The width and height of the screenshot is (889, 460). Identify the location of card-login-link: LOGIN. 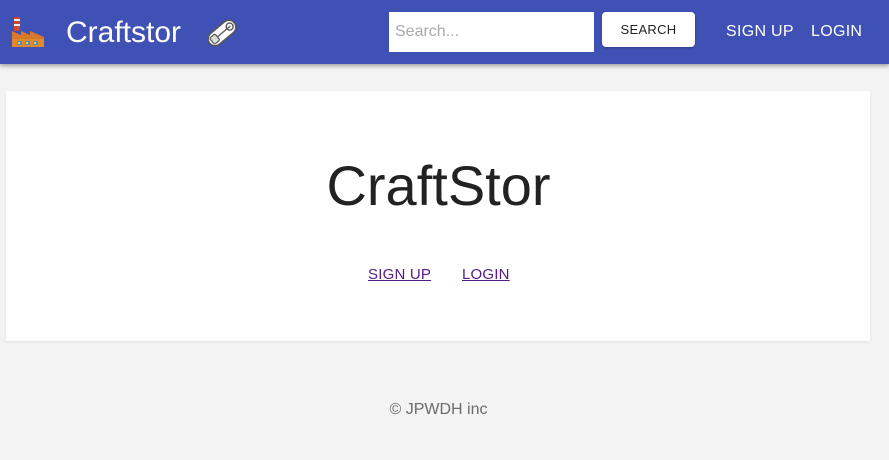
(486, 275).